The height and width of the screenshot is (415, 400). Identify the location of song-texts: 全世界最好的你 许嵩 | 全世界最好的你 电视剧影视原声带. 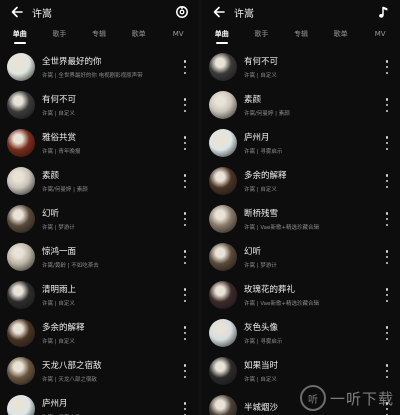
(109, 67).